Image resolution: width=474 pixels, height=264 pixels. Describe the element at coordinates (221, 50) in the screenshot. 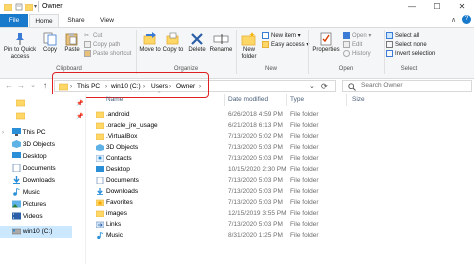

I see `rename-label: Rename` at that location.